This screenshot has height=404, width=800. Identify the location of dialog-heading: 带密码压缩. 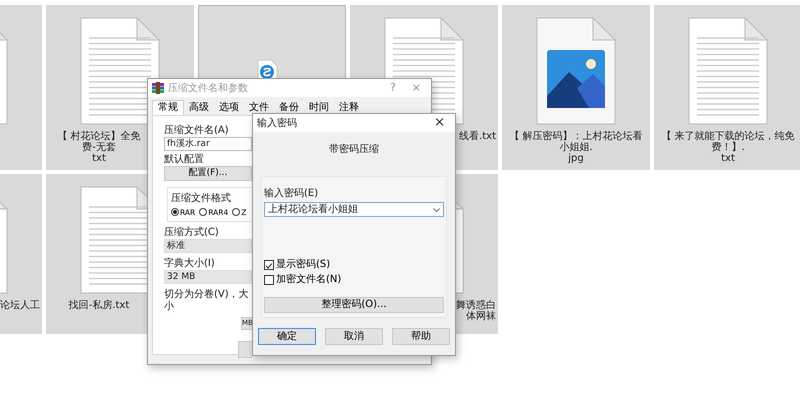
(354, 149).